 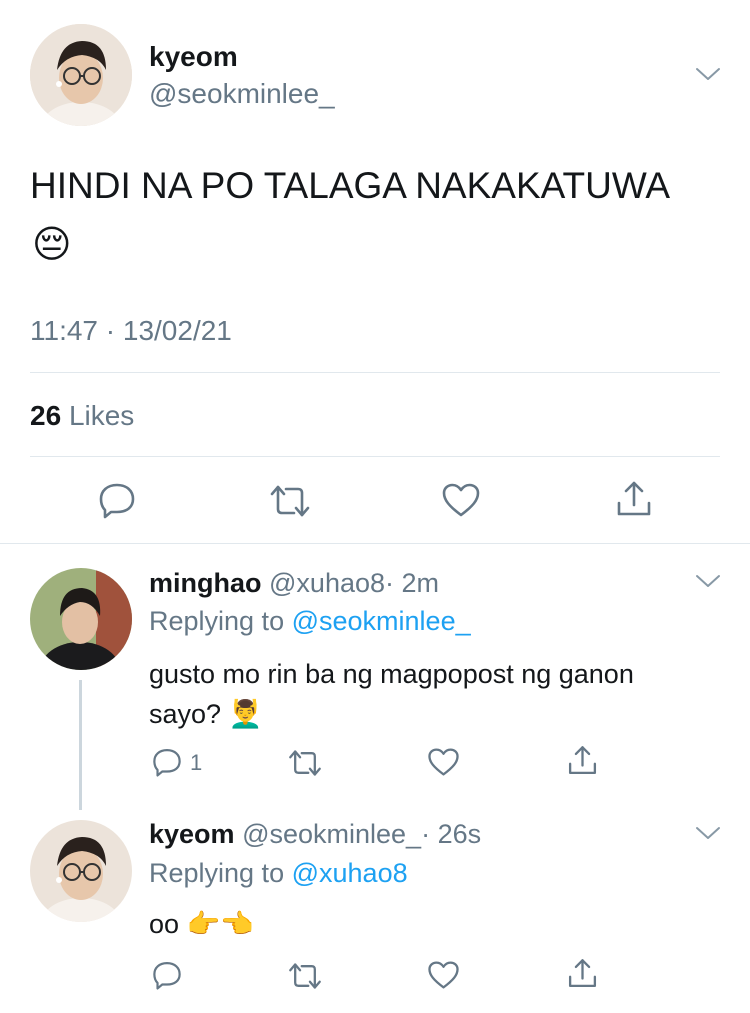 I want to click on reply-header: kyeom @seokminlee_· 26s, so click(x=315, y=834).